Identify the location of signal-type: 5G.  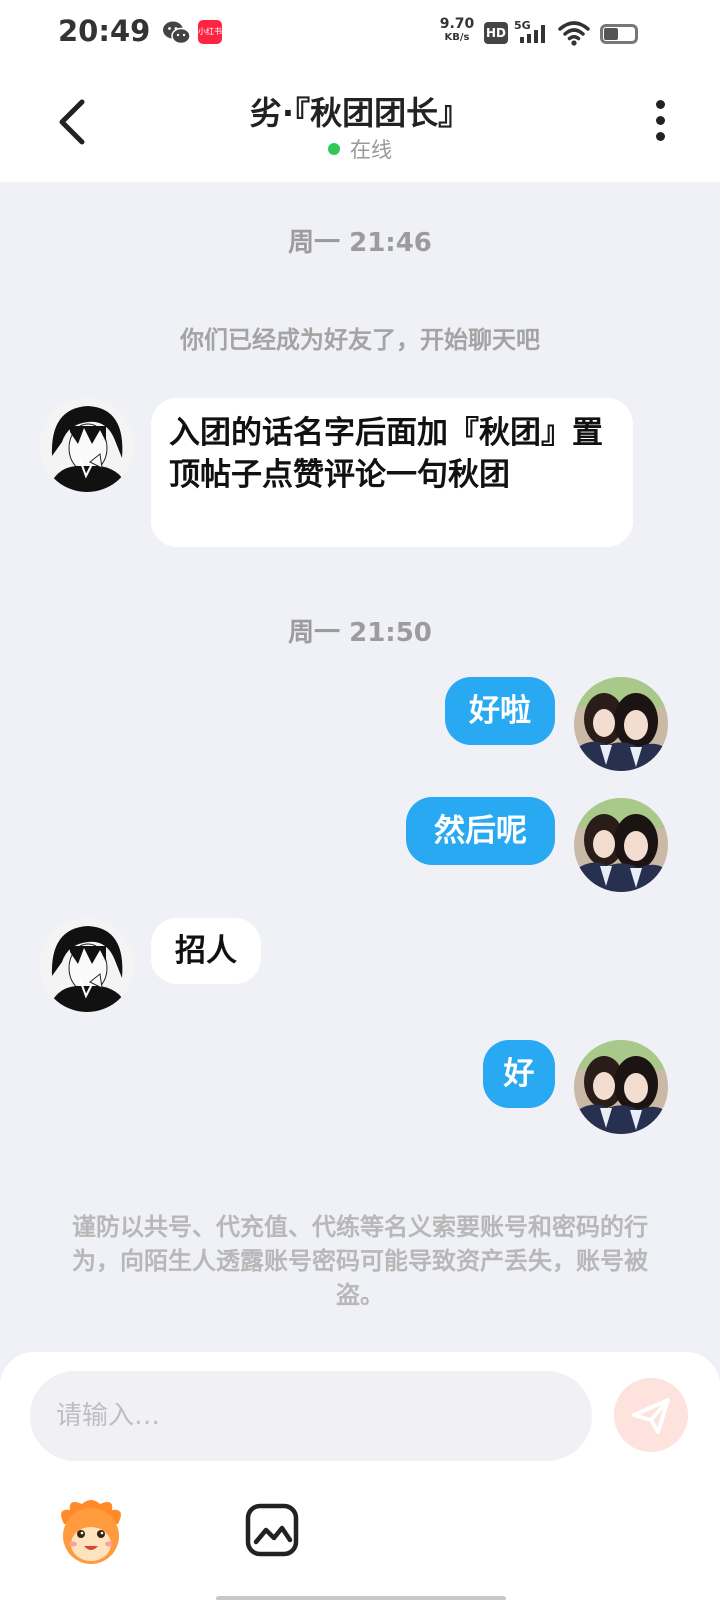
(522, 25).